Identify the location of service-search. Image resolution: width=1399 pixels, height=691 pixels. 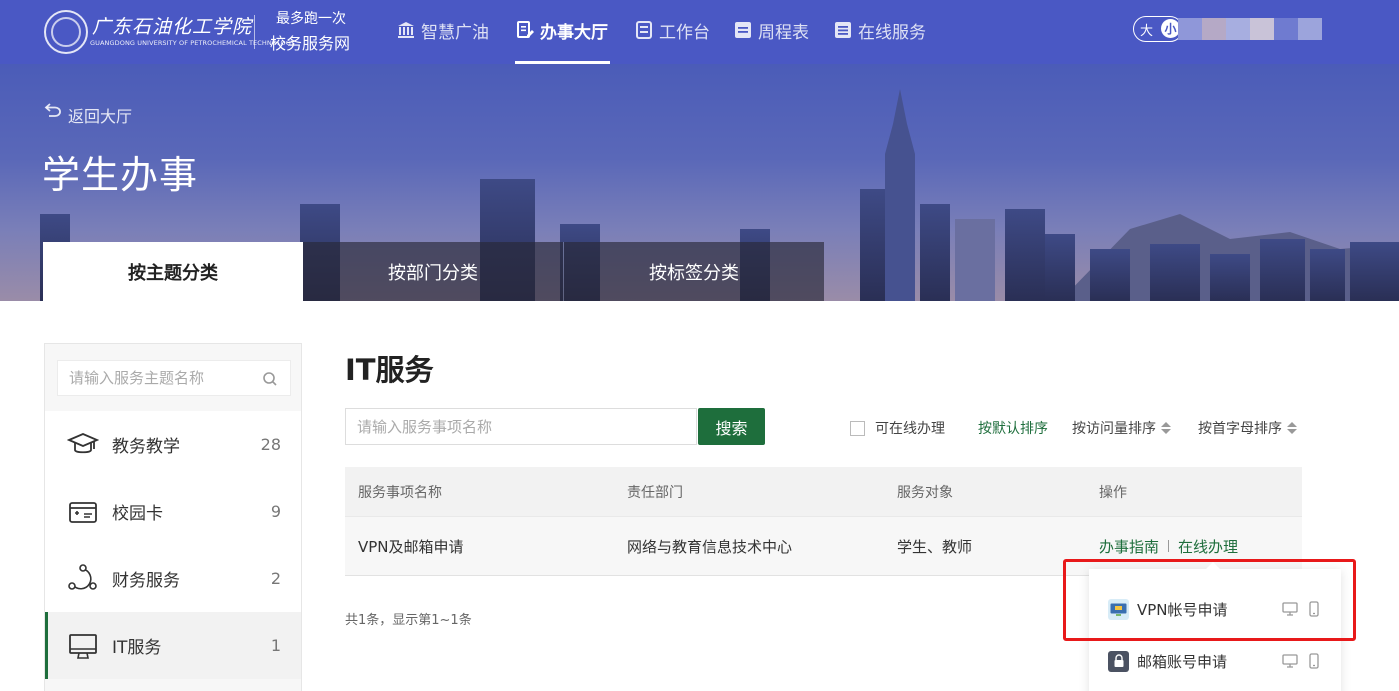
(521, 426).